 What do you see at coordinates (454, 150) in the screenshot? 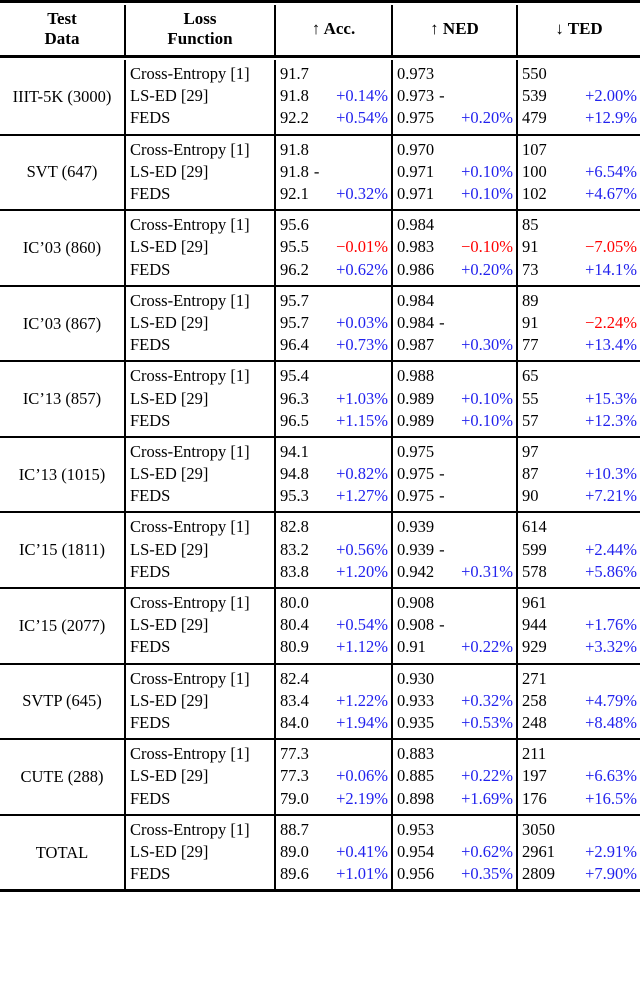
I see `metric-line: 0.970` at bounding box center [454, 150].